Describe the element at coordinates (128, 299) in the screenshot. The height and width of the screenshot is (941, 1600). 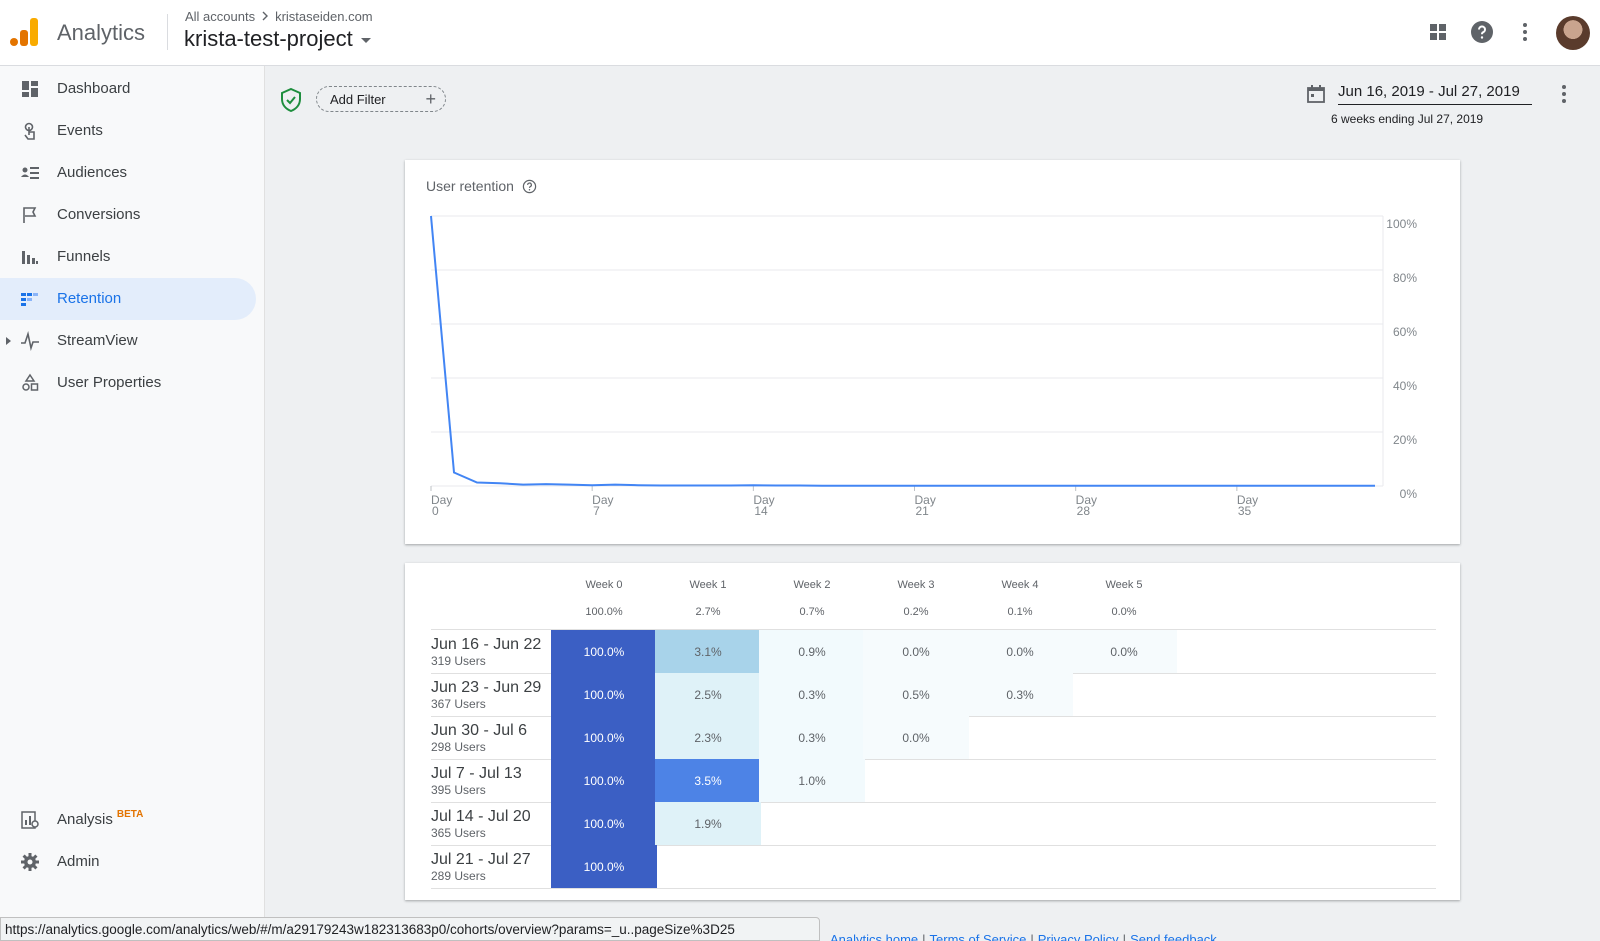
I see `sidebar-item-retention: Retention` at that location.